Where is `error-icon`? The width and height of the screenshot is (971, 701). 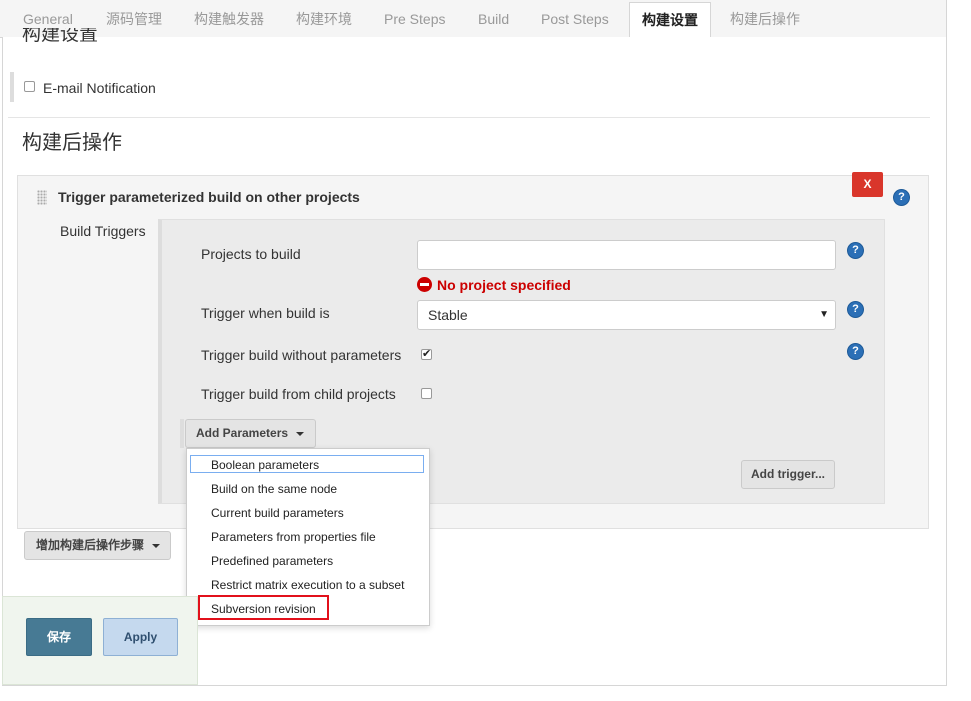 error-icon is located at coordinates (424, 284).